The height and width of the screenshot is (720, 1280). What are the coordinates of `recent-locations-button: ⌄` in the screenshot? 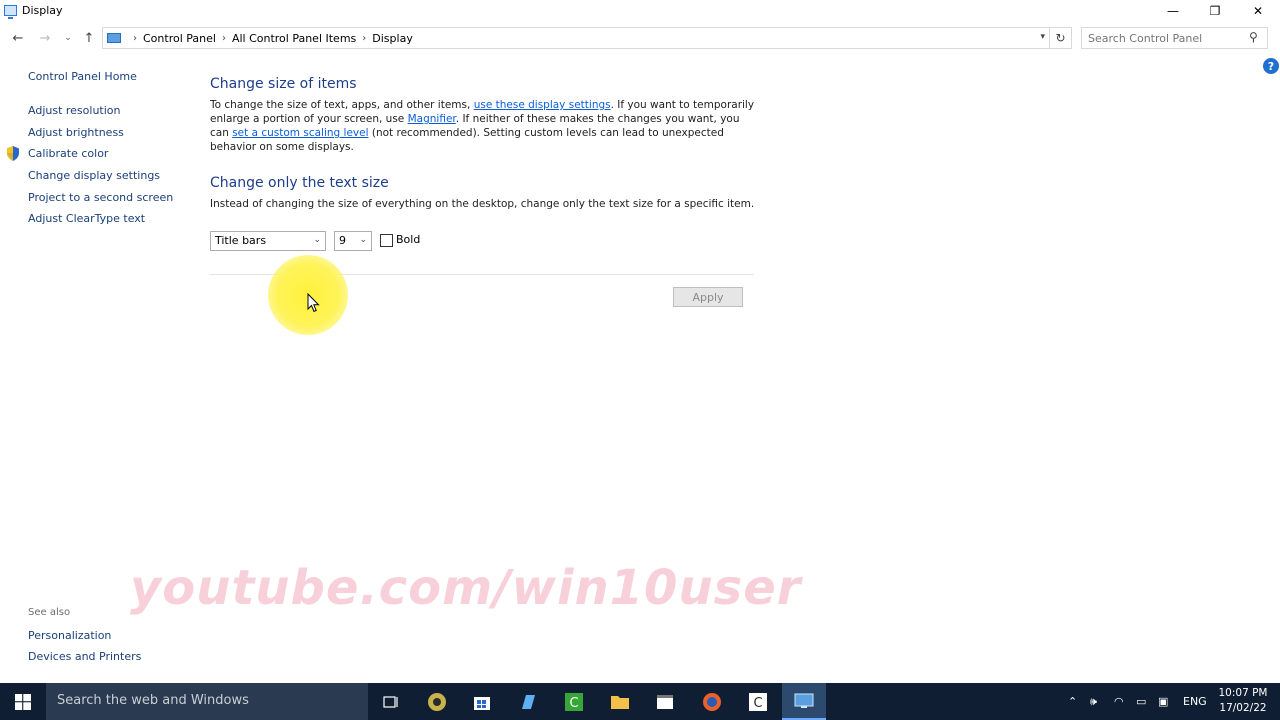 It's located at (68, 38).